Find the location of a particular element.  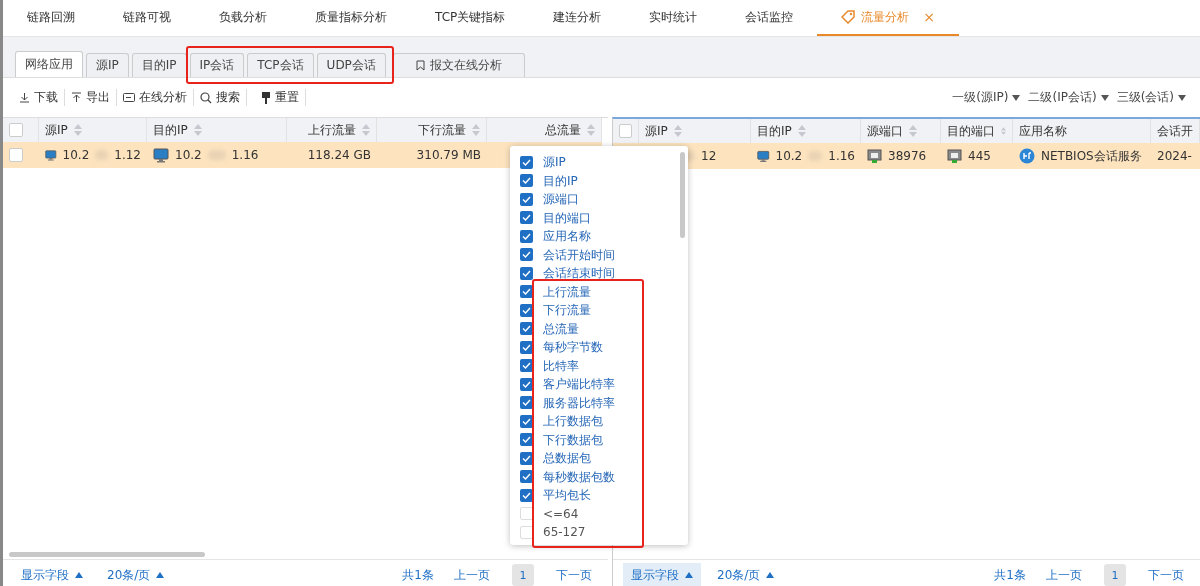

tag-icon is located at coordinates (848, 17).